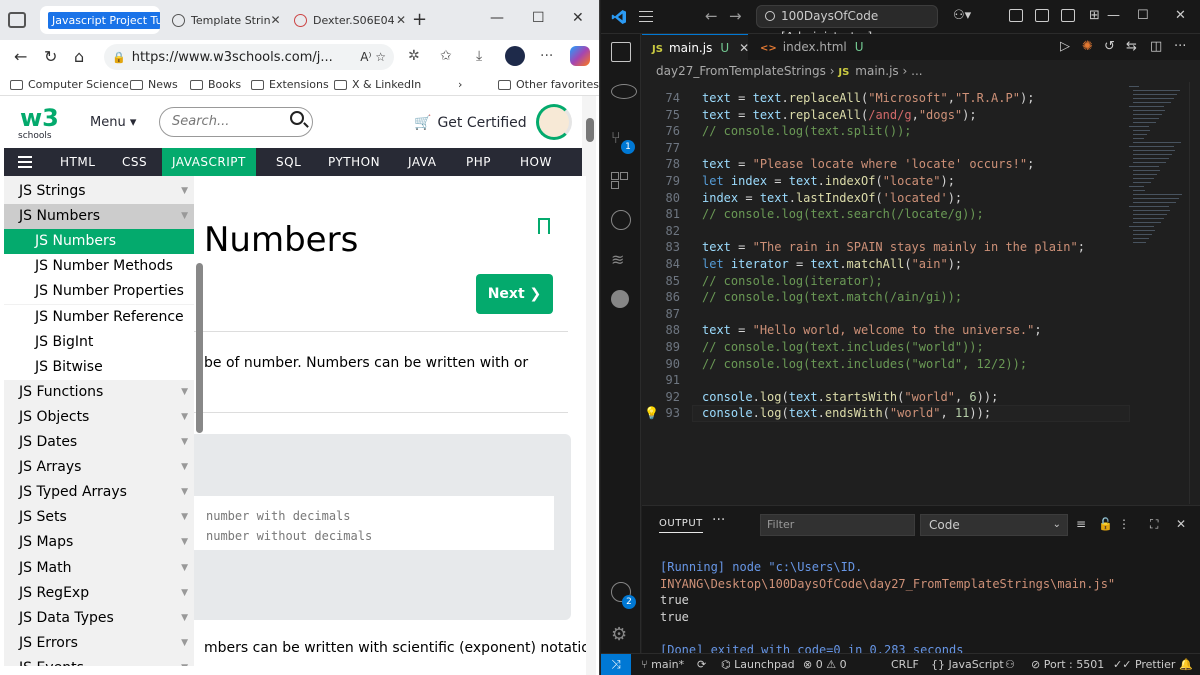  What do you see at coordinates (113, 122) in the screenshot?
I see `menu-button: Menu ▾` at bounding box center [113, 122].